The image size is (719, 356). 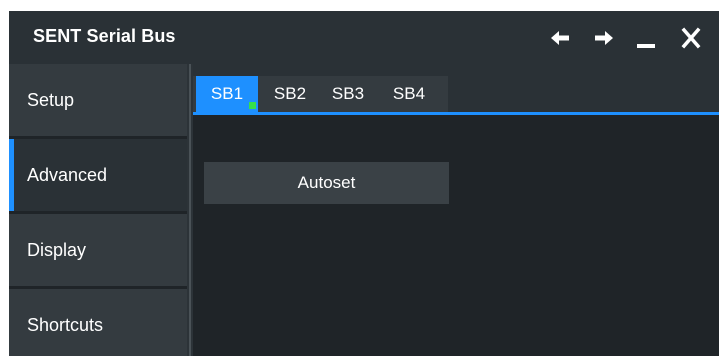 What do you see at coordinates (691, 38) in the screenshot?
I see `close-icon` at bounding box center [691, 38].